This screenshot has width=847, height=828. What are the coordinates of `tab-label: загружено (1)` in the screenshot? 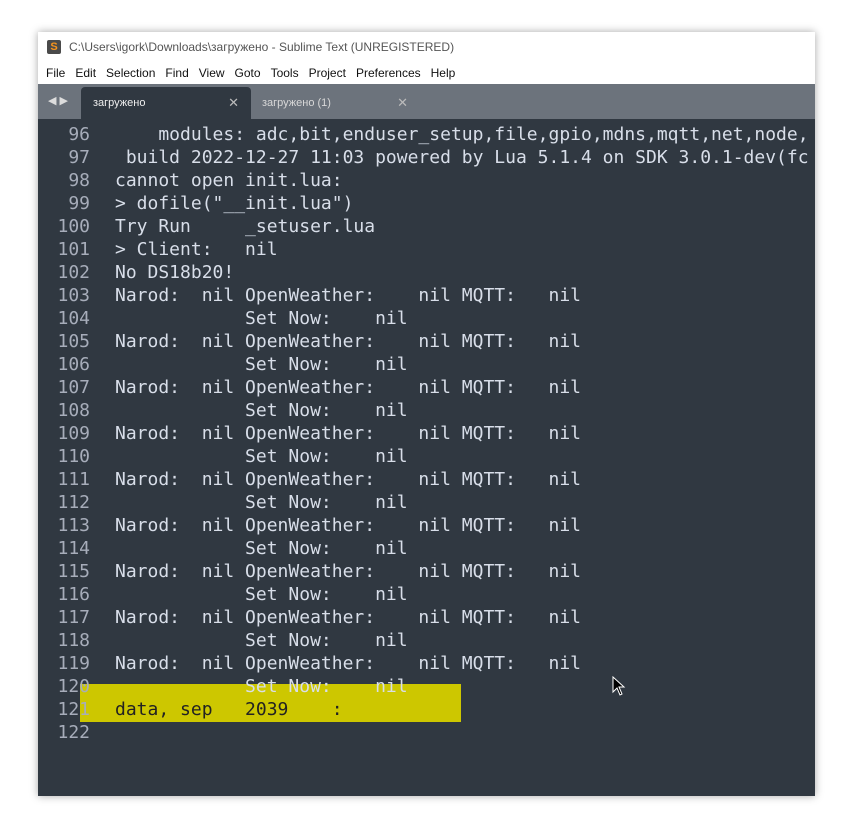 It's located at (296, 103).